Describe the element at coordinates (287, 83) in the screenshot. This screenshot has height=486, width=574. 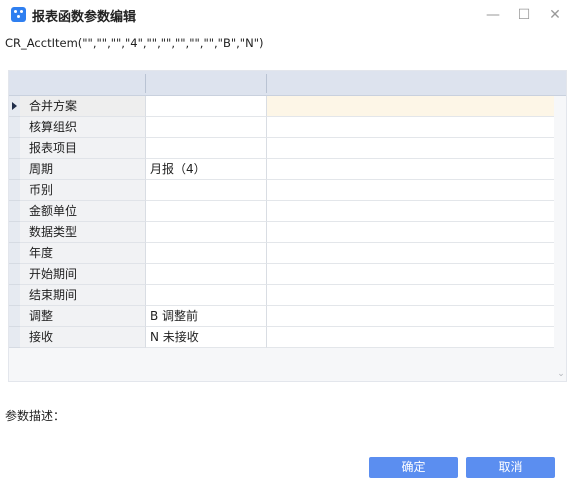
I see `grid-header` at that location.